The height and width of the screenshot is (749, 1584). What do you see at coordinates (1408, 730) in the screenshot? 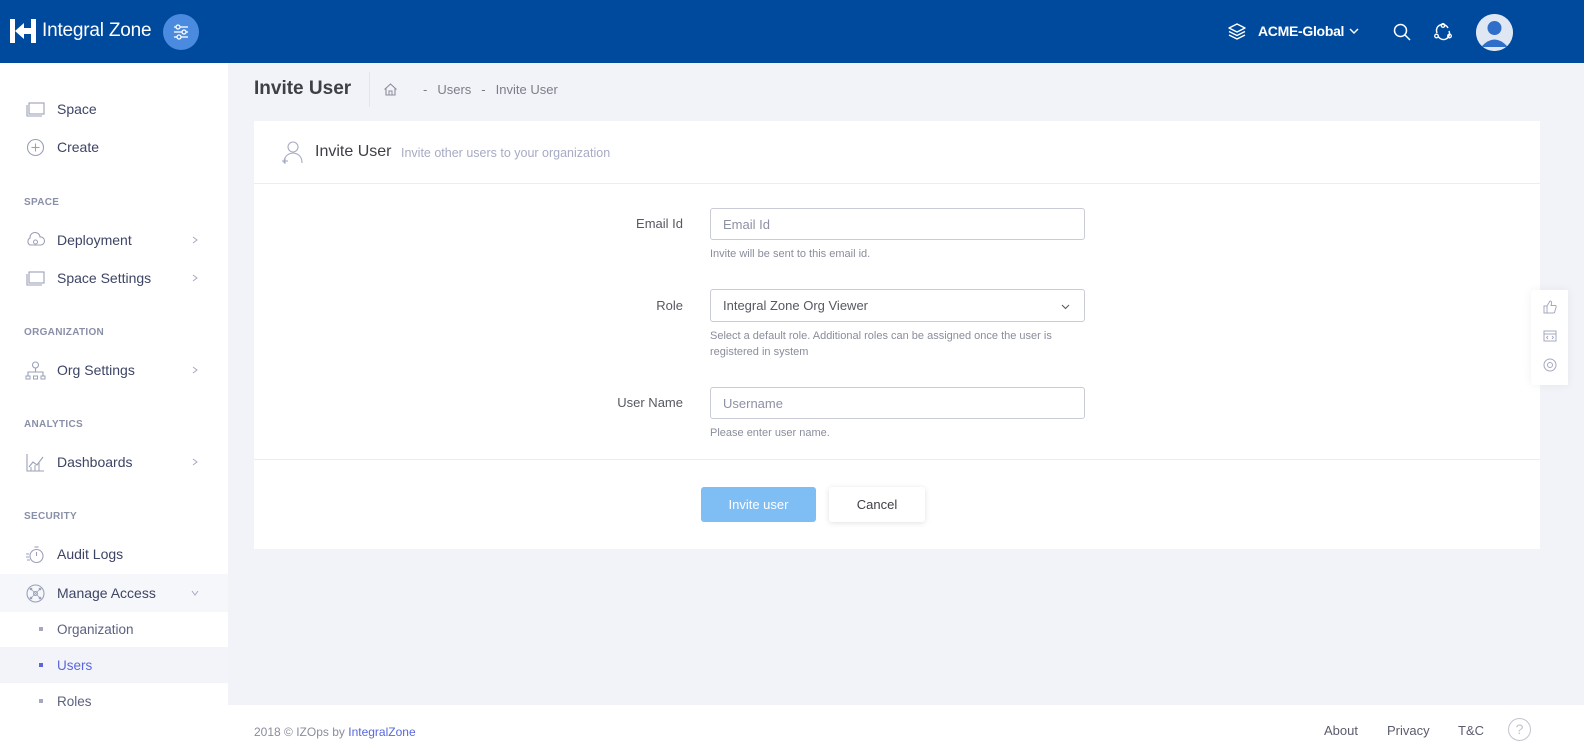
I see `footer-link-privacy: Privacy` at bounding box center [1408, 730].